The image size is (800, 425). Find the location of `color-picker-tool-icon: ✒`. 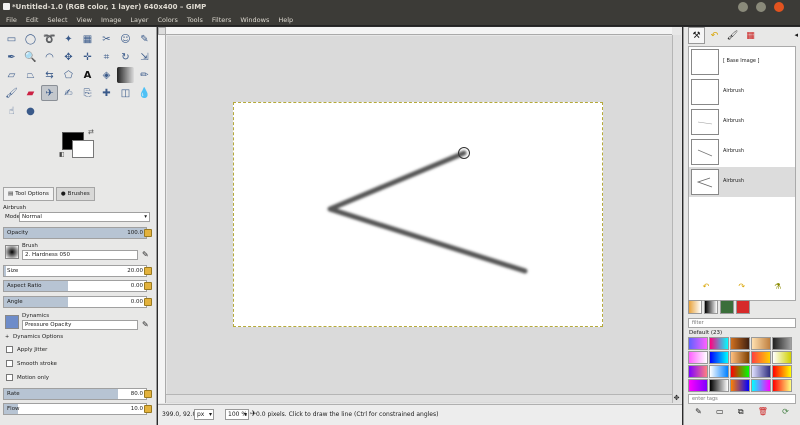

color-picker-tool-icon: ✒ is located at coordinates (11, 57).